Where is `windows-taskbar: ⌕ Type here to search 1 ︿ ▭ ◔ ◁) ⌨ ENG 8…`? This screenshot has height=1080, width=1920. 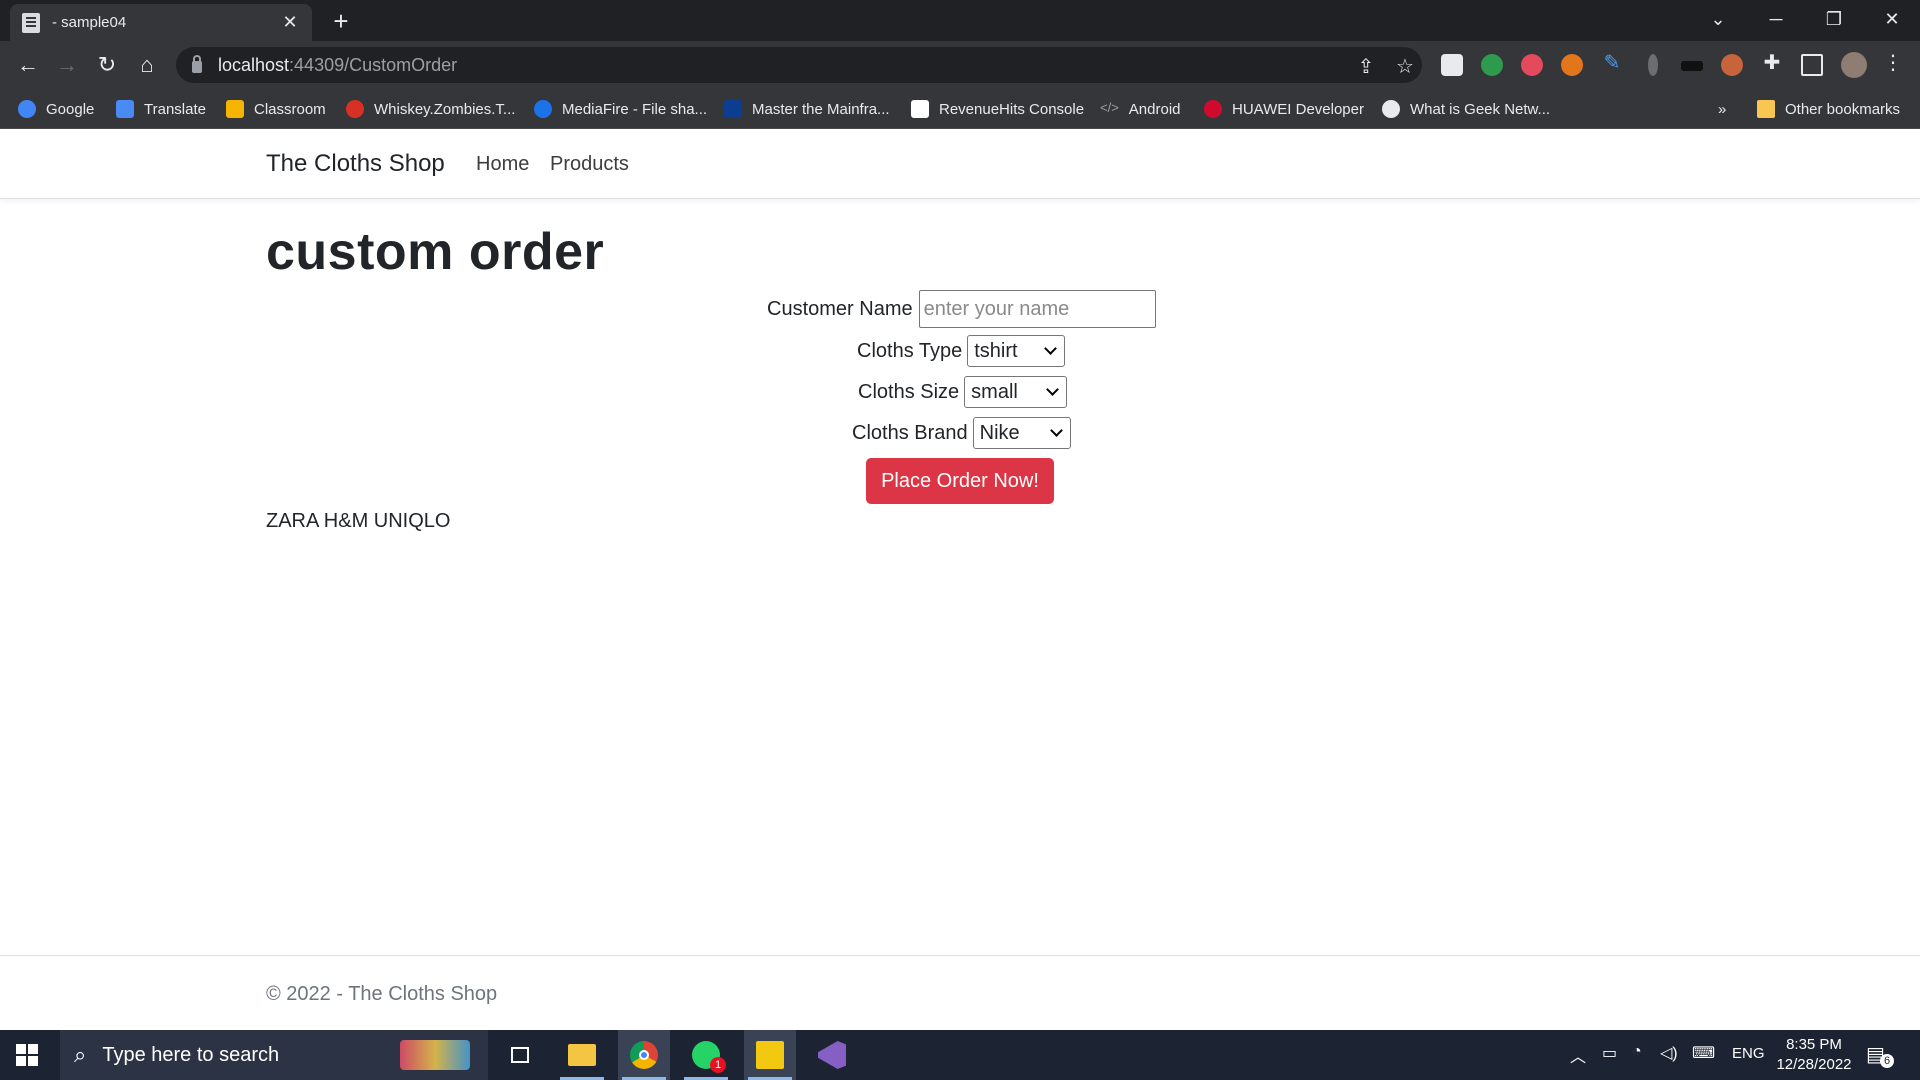
windows-taskbar: ⌕ Type here to search 1 ︿ ▭ ◔ ◁) ⌨ ENG 8… is located at coordinates (960, 1055).